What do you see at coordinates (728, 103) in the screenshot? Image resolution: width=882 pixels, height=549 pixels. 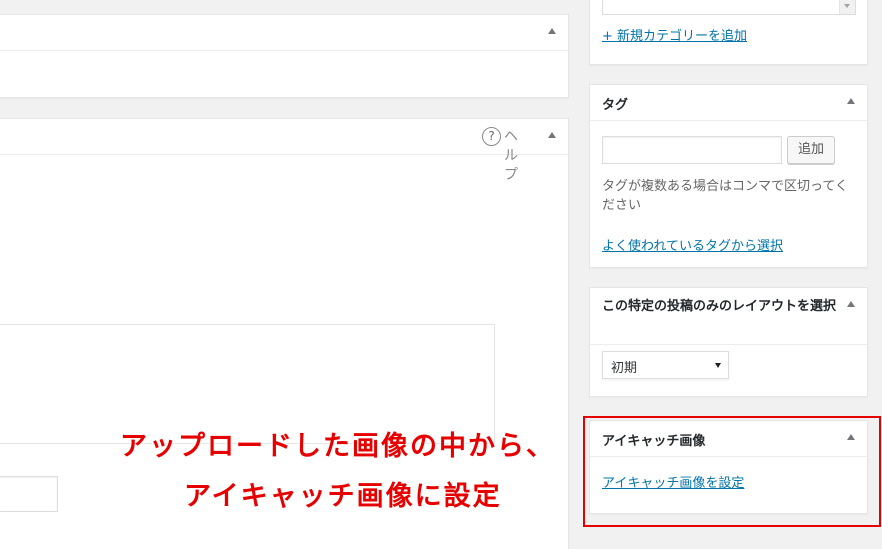 I see `tags-box-header: タグ` at bounding box center [728, 103].